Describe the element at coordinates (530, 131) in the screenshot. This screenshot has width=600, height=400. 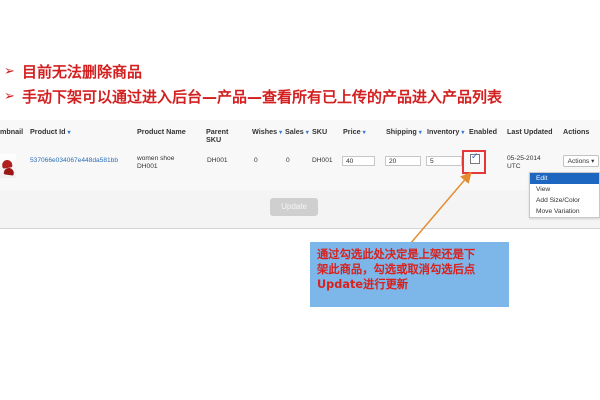
I see `header-last-updated: Last Updated` at that location.